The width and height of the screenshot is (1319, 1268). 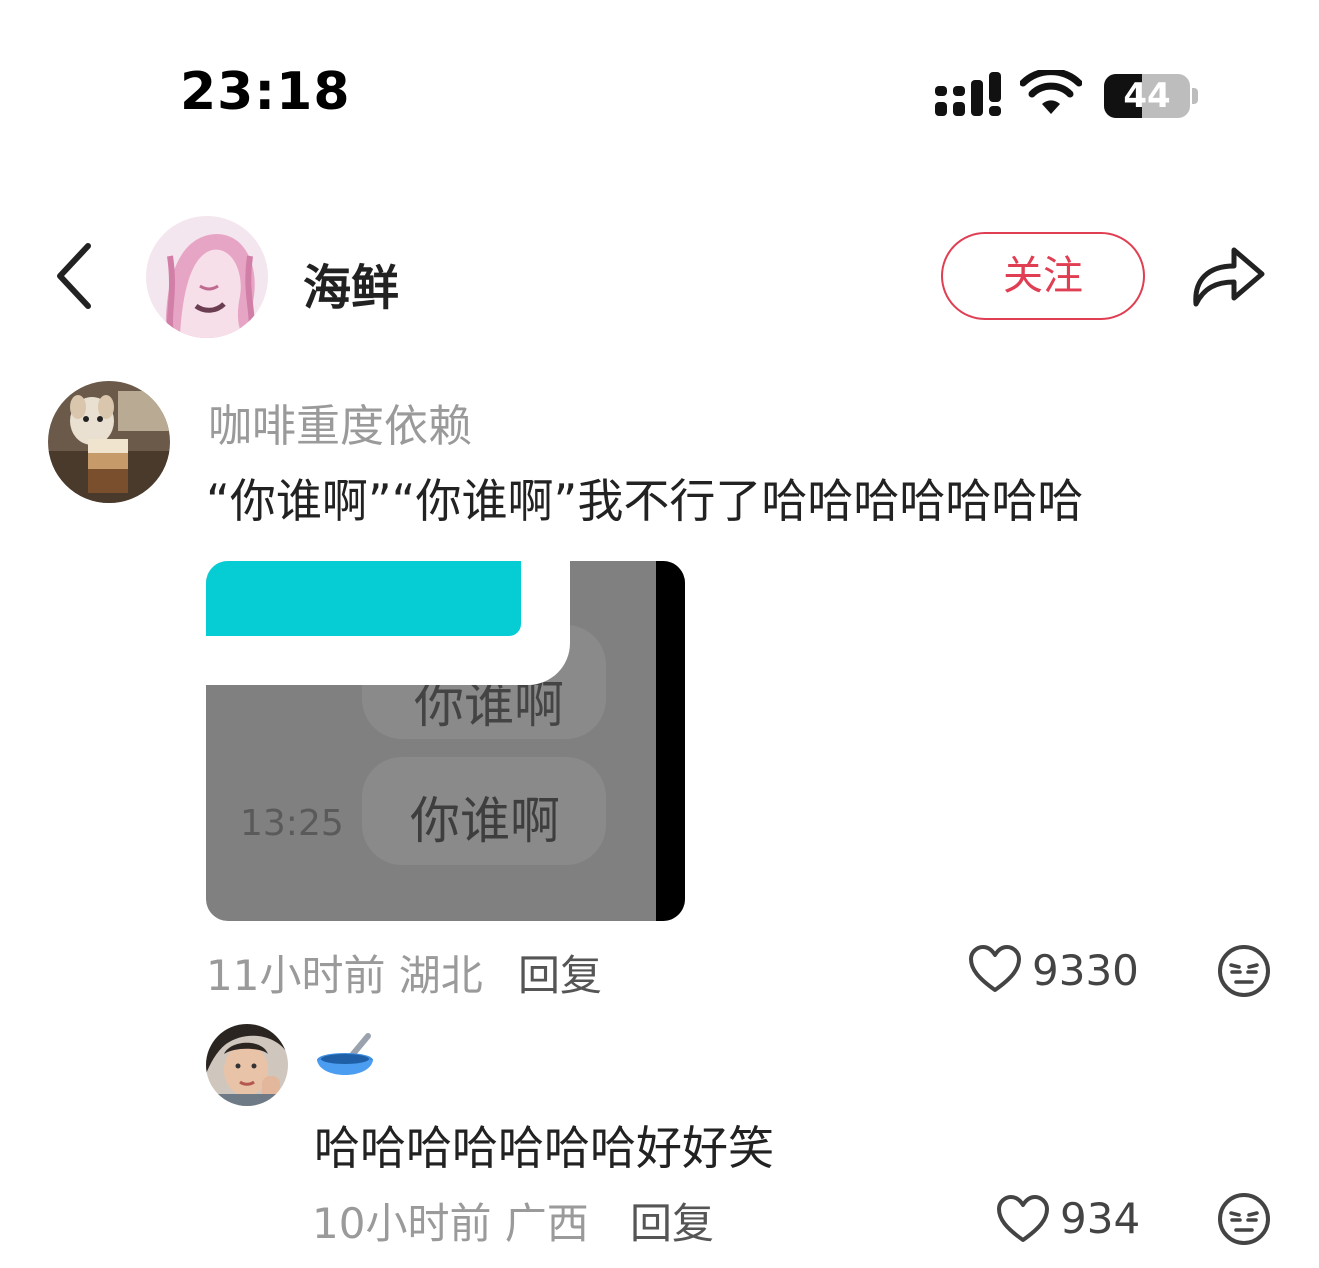 I want to click on signal-icon, so click(x=968, y=94).